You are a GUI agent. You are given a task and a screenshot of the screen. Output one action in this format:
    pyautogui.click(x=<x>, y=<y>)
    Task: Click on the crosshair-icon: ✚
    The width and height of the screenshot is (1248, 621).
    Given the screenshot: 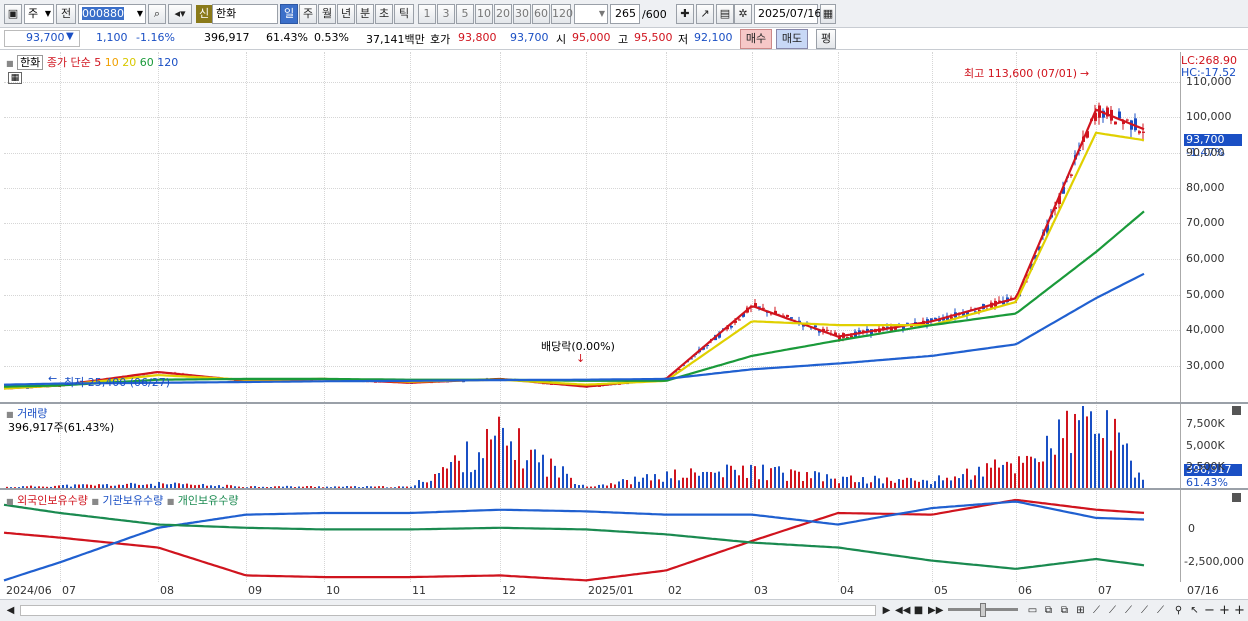 What is the action you would take?
    pyautogui.click(x=685, y=14)
    